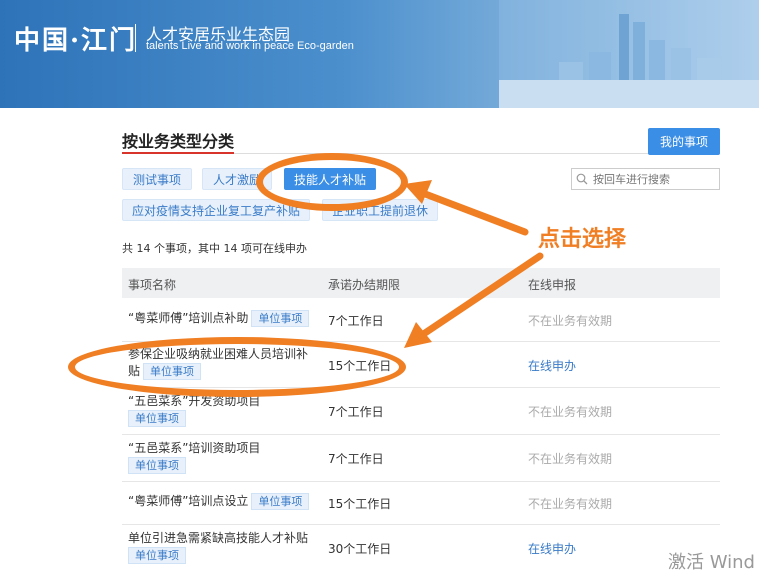  I want to click on logo: 中国·江门, so click(76, 41).